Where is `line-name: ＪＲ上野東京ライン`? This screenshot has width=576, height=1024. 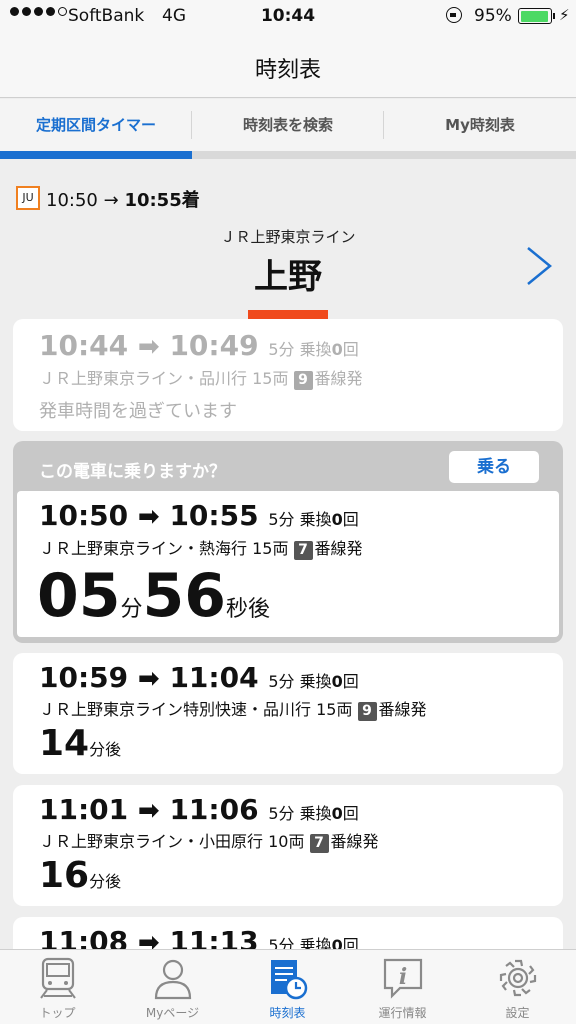
line-name: ＪＲ上野東京ライン is located at coordinates (288, 237).